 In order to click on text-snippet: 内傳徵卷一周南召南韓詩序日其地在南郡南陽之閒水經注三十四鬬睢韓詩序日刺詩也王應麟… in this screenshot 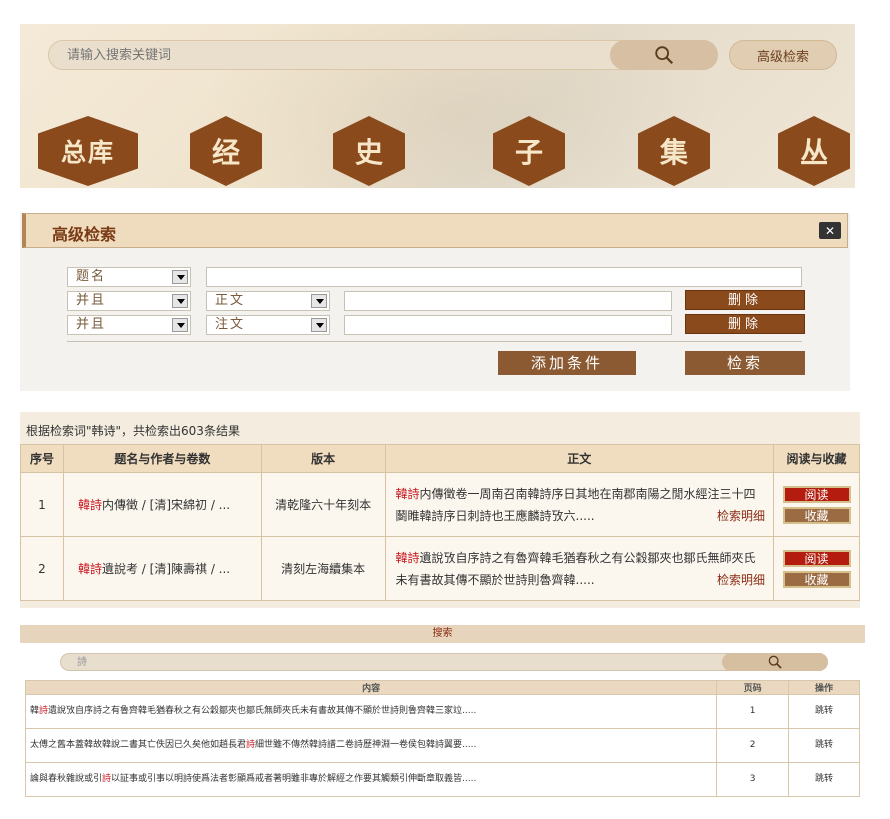, I will do `click(575, 504)`.